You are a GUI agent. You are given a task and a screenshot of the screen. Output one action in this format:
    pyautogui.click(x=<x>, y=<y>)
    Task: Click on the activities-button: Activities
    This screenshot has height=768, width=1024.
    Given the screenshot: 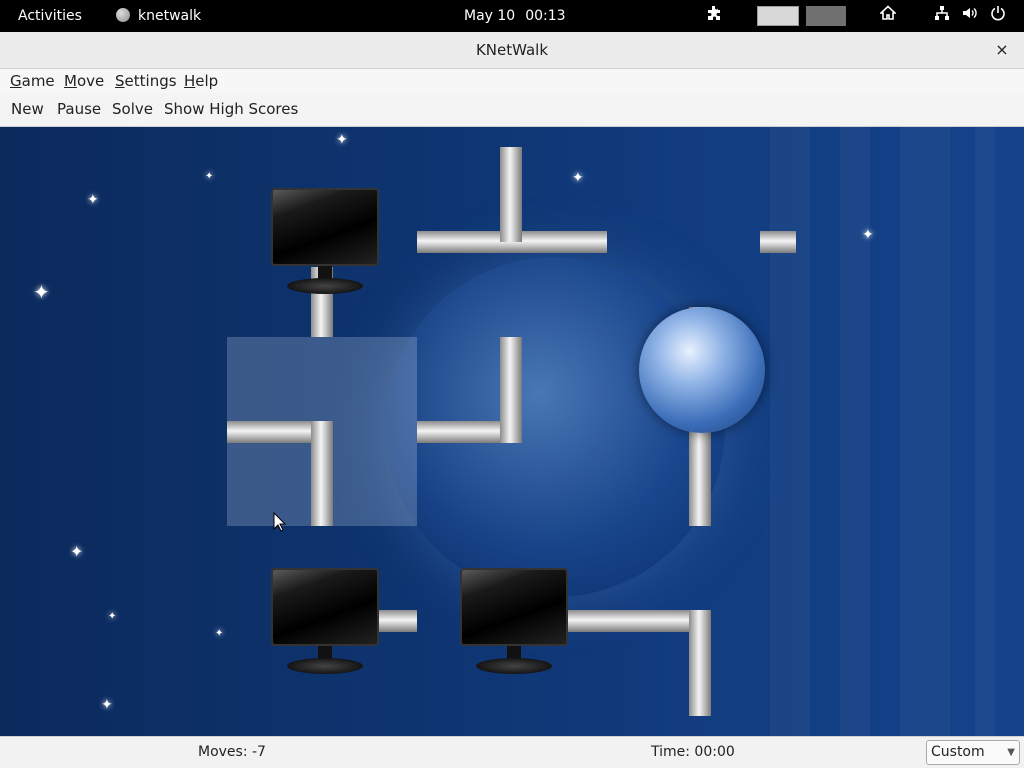 What is the action you would take?
    pyautogui.click(x=50, y=16)
    